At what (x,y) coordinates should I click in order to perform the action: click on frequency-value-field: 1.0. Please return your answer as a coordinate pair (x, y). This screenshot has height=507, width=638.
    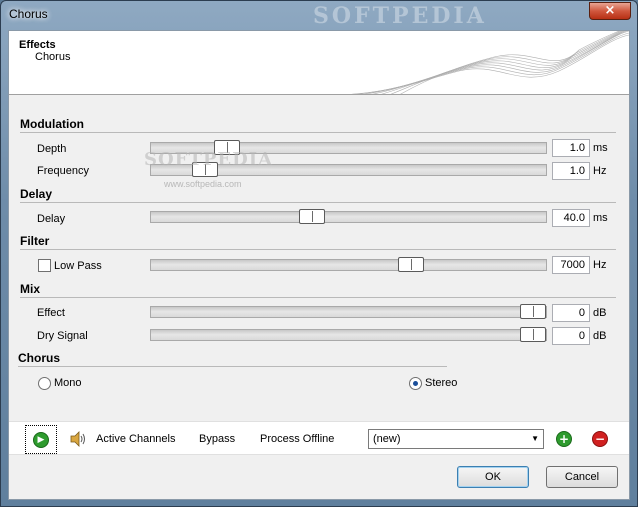
    Looking at the image, I should click on (571, 171).